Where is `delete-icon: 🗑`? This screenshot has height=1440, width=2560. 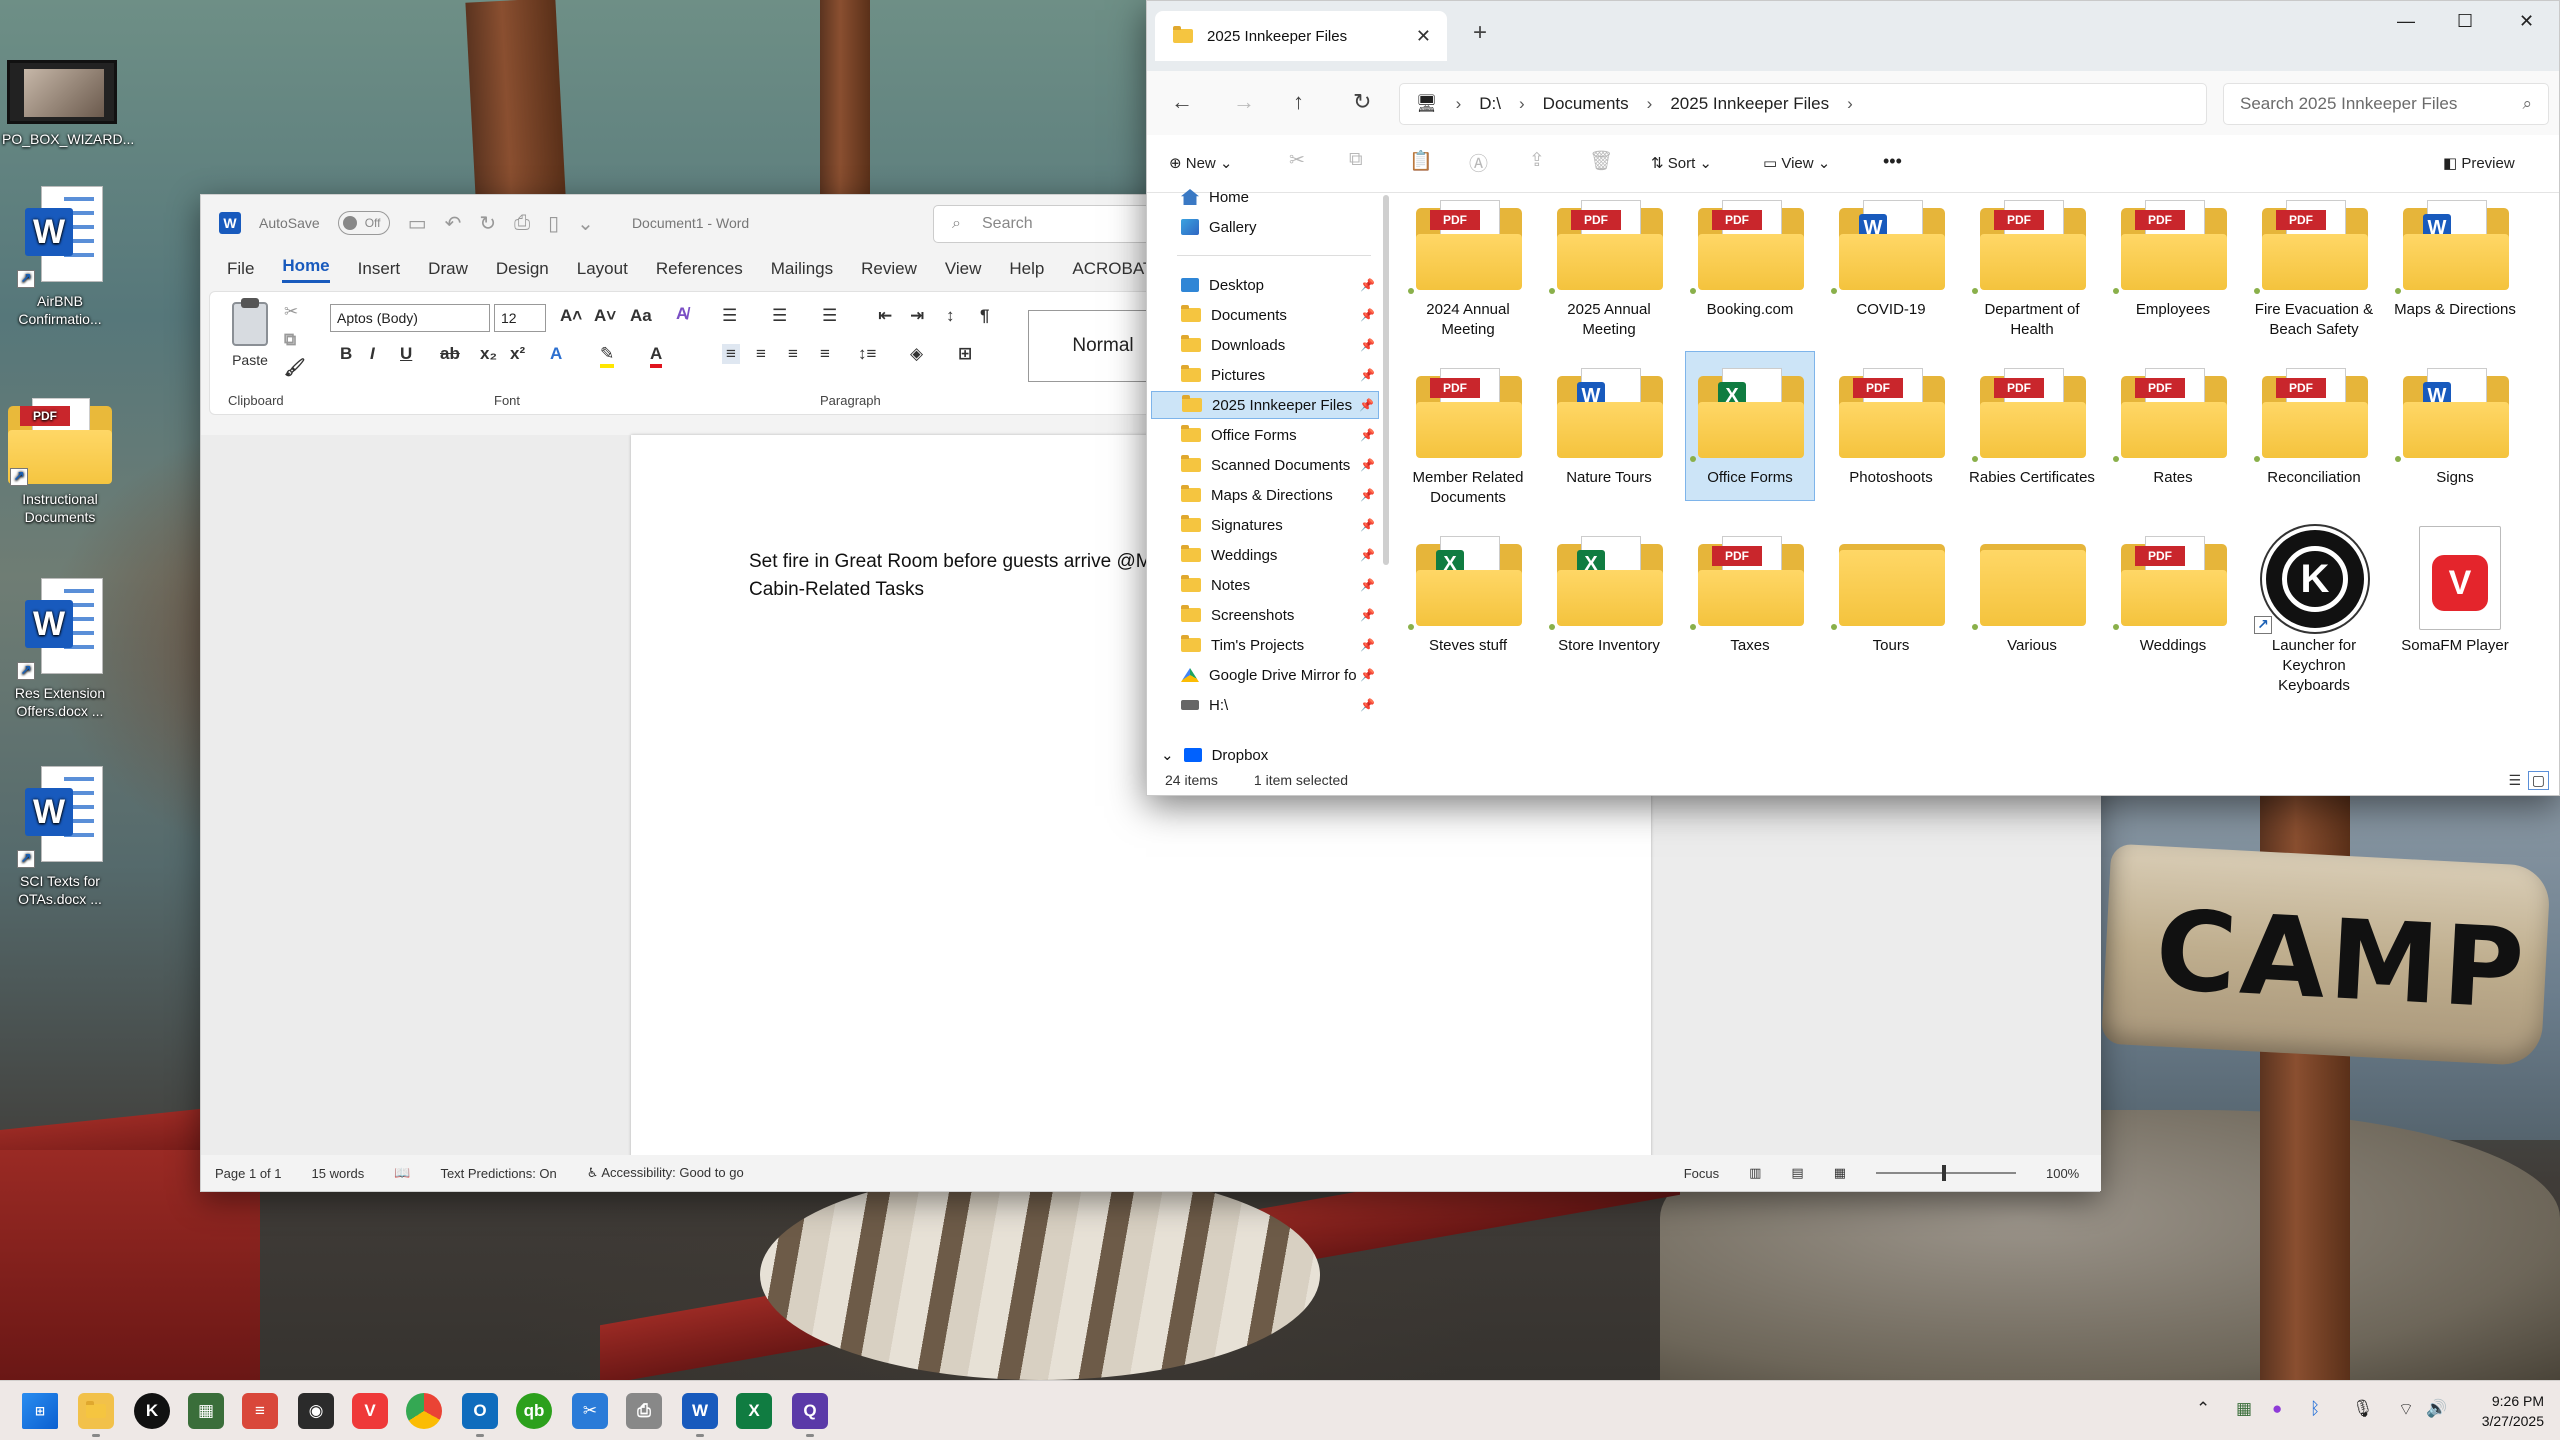
delete-icon: 🗑 is located at coordinates (1601, 161).